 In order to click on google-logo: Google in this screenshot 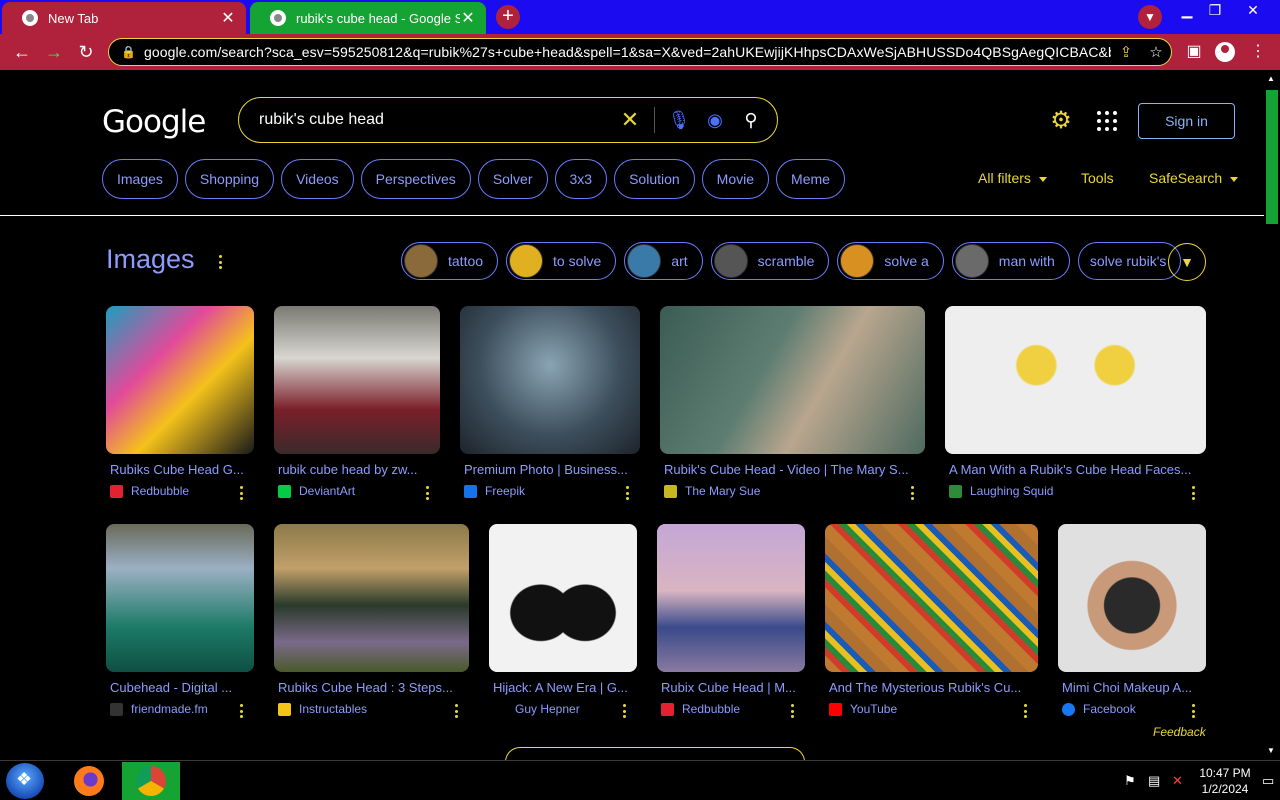, I will do `click(154, 122)`.